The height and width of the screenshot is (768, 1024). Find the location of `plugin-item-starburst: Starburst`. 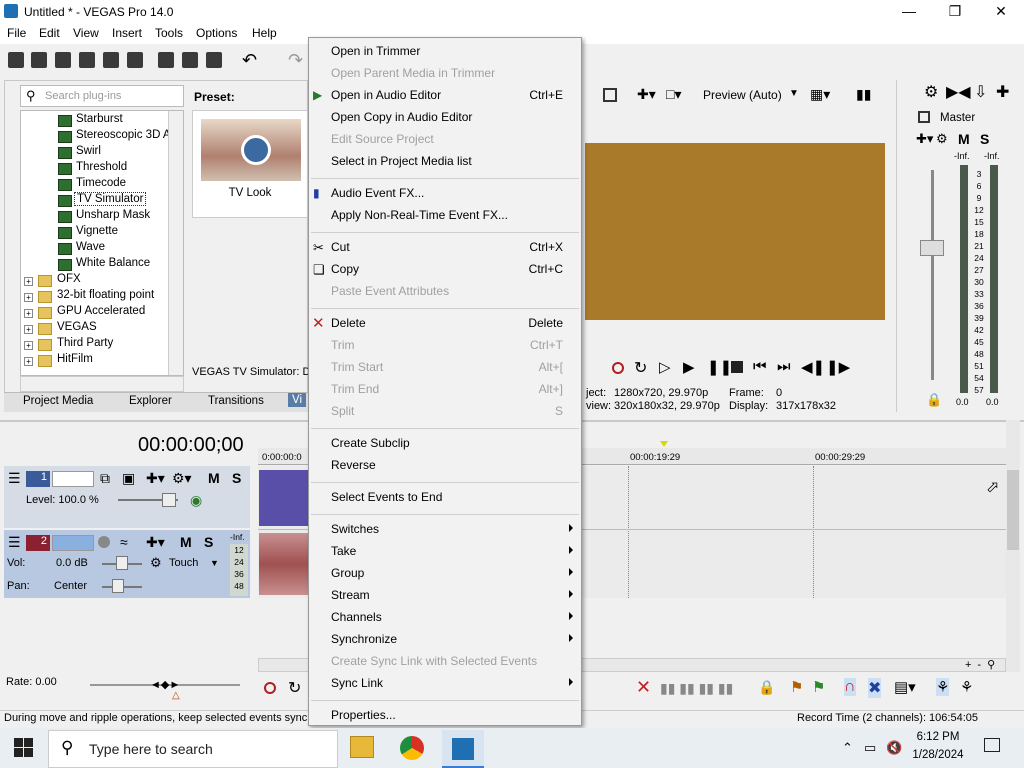

plugin-item-starburst: Starburst is located at coordinates (99, 119).